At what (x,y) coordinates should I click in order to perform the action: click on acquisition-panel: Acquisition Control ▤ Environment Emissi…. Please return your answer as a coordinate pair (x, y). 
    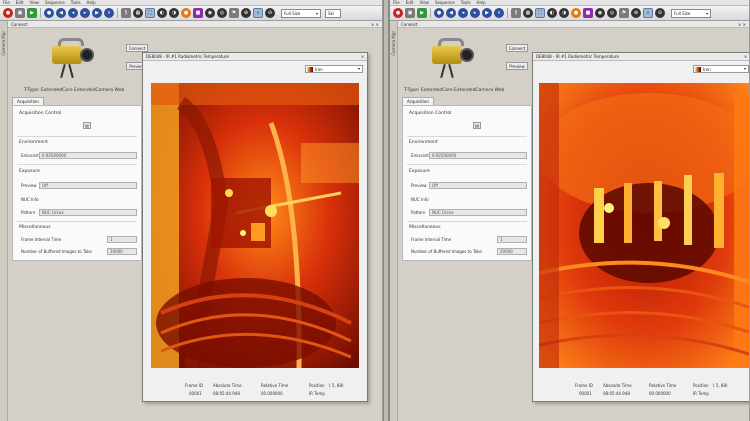
    Looking at the image, I should click on (77, 183).